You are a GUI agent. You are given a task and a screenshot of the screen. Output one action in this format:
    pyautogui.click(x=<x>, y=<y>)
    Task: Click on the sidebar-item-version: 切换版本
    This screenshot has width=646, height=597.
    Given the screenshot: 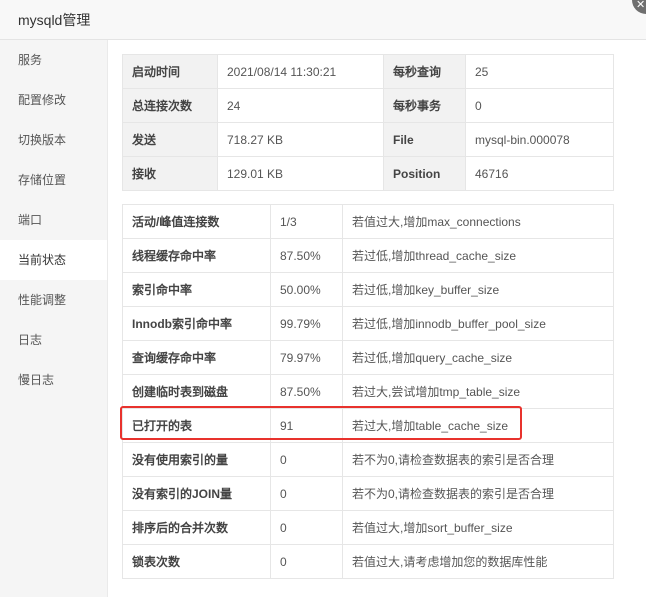 What is the action you would take?
    pyautogui.click(x=53, y=140)
    